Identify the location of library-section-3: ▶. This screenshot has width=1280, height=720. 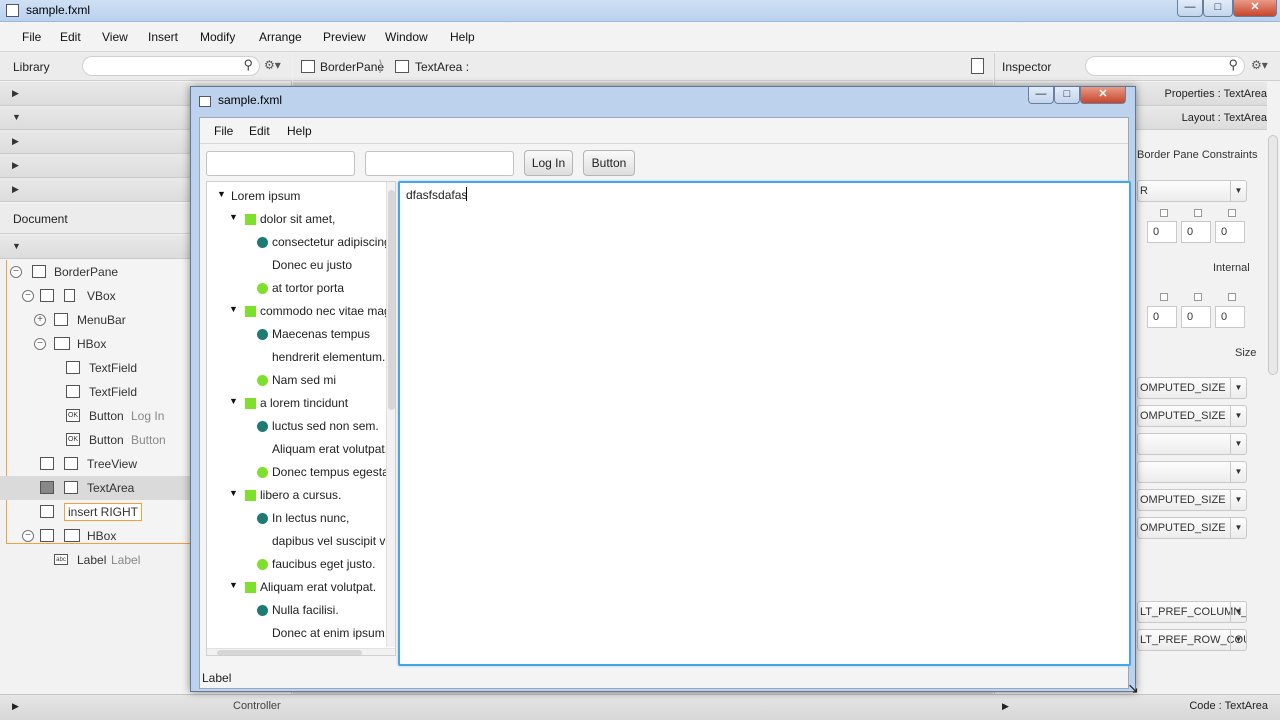
(95, 142).